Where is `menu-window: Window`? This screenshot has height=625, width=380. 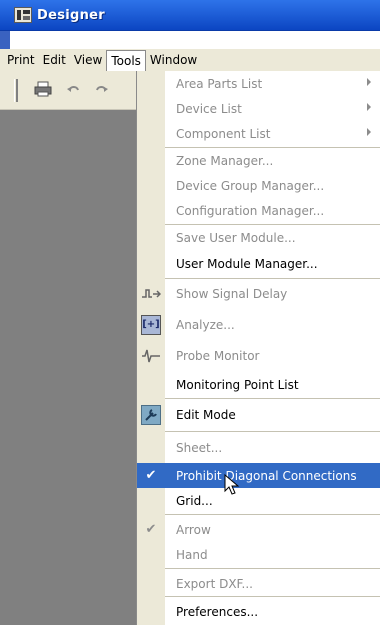 menu-window: Window is located at coordinates (173, 60).